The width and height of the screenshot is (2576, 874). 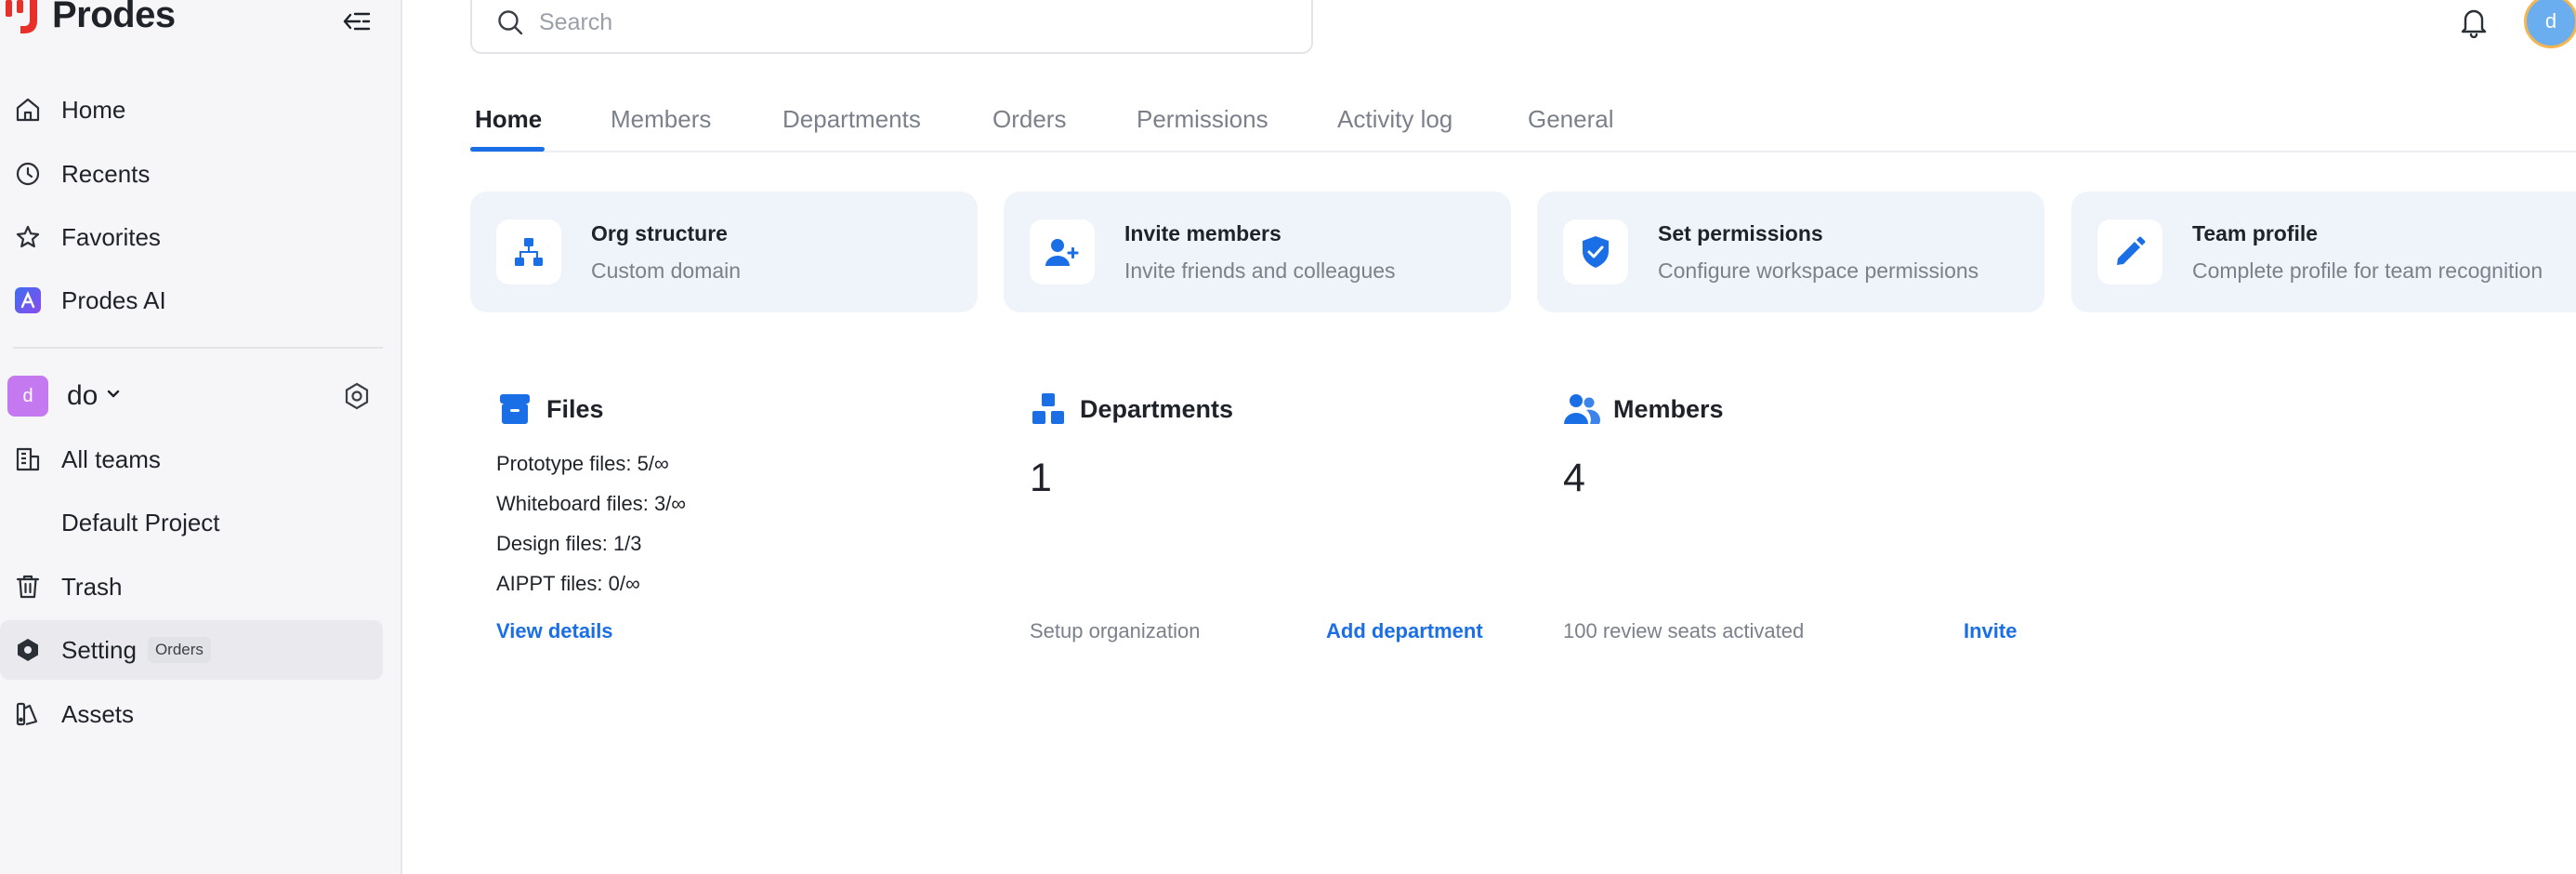 What do you see at coordinates (1574, 478) in the screenshot?
I see `members-count: 4` at bounding box center [1574, 478].